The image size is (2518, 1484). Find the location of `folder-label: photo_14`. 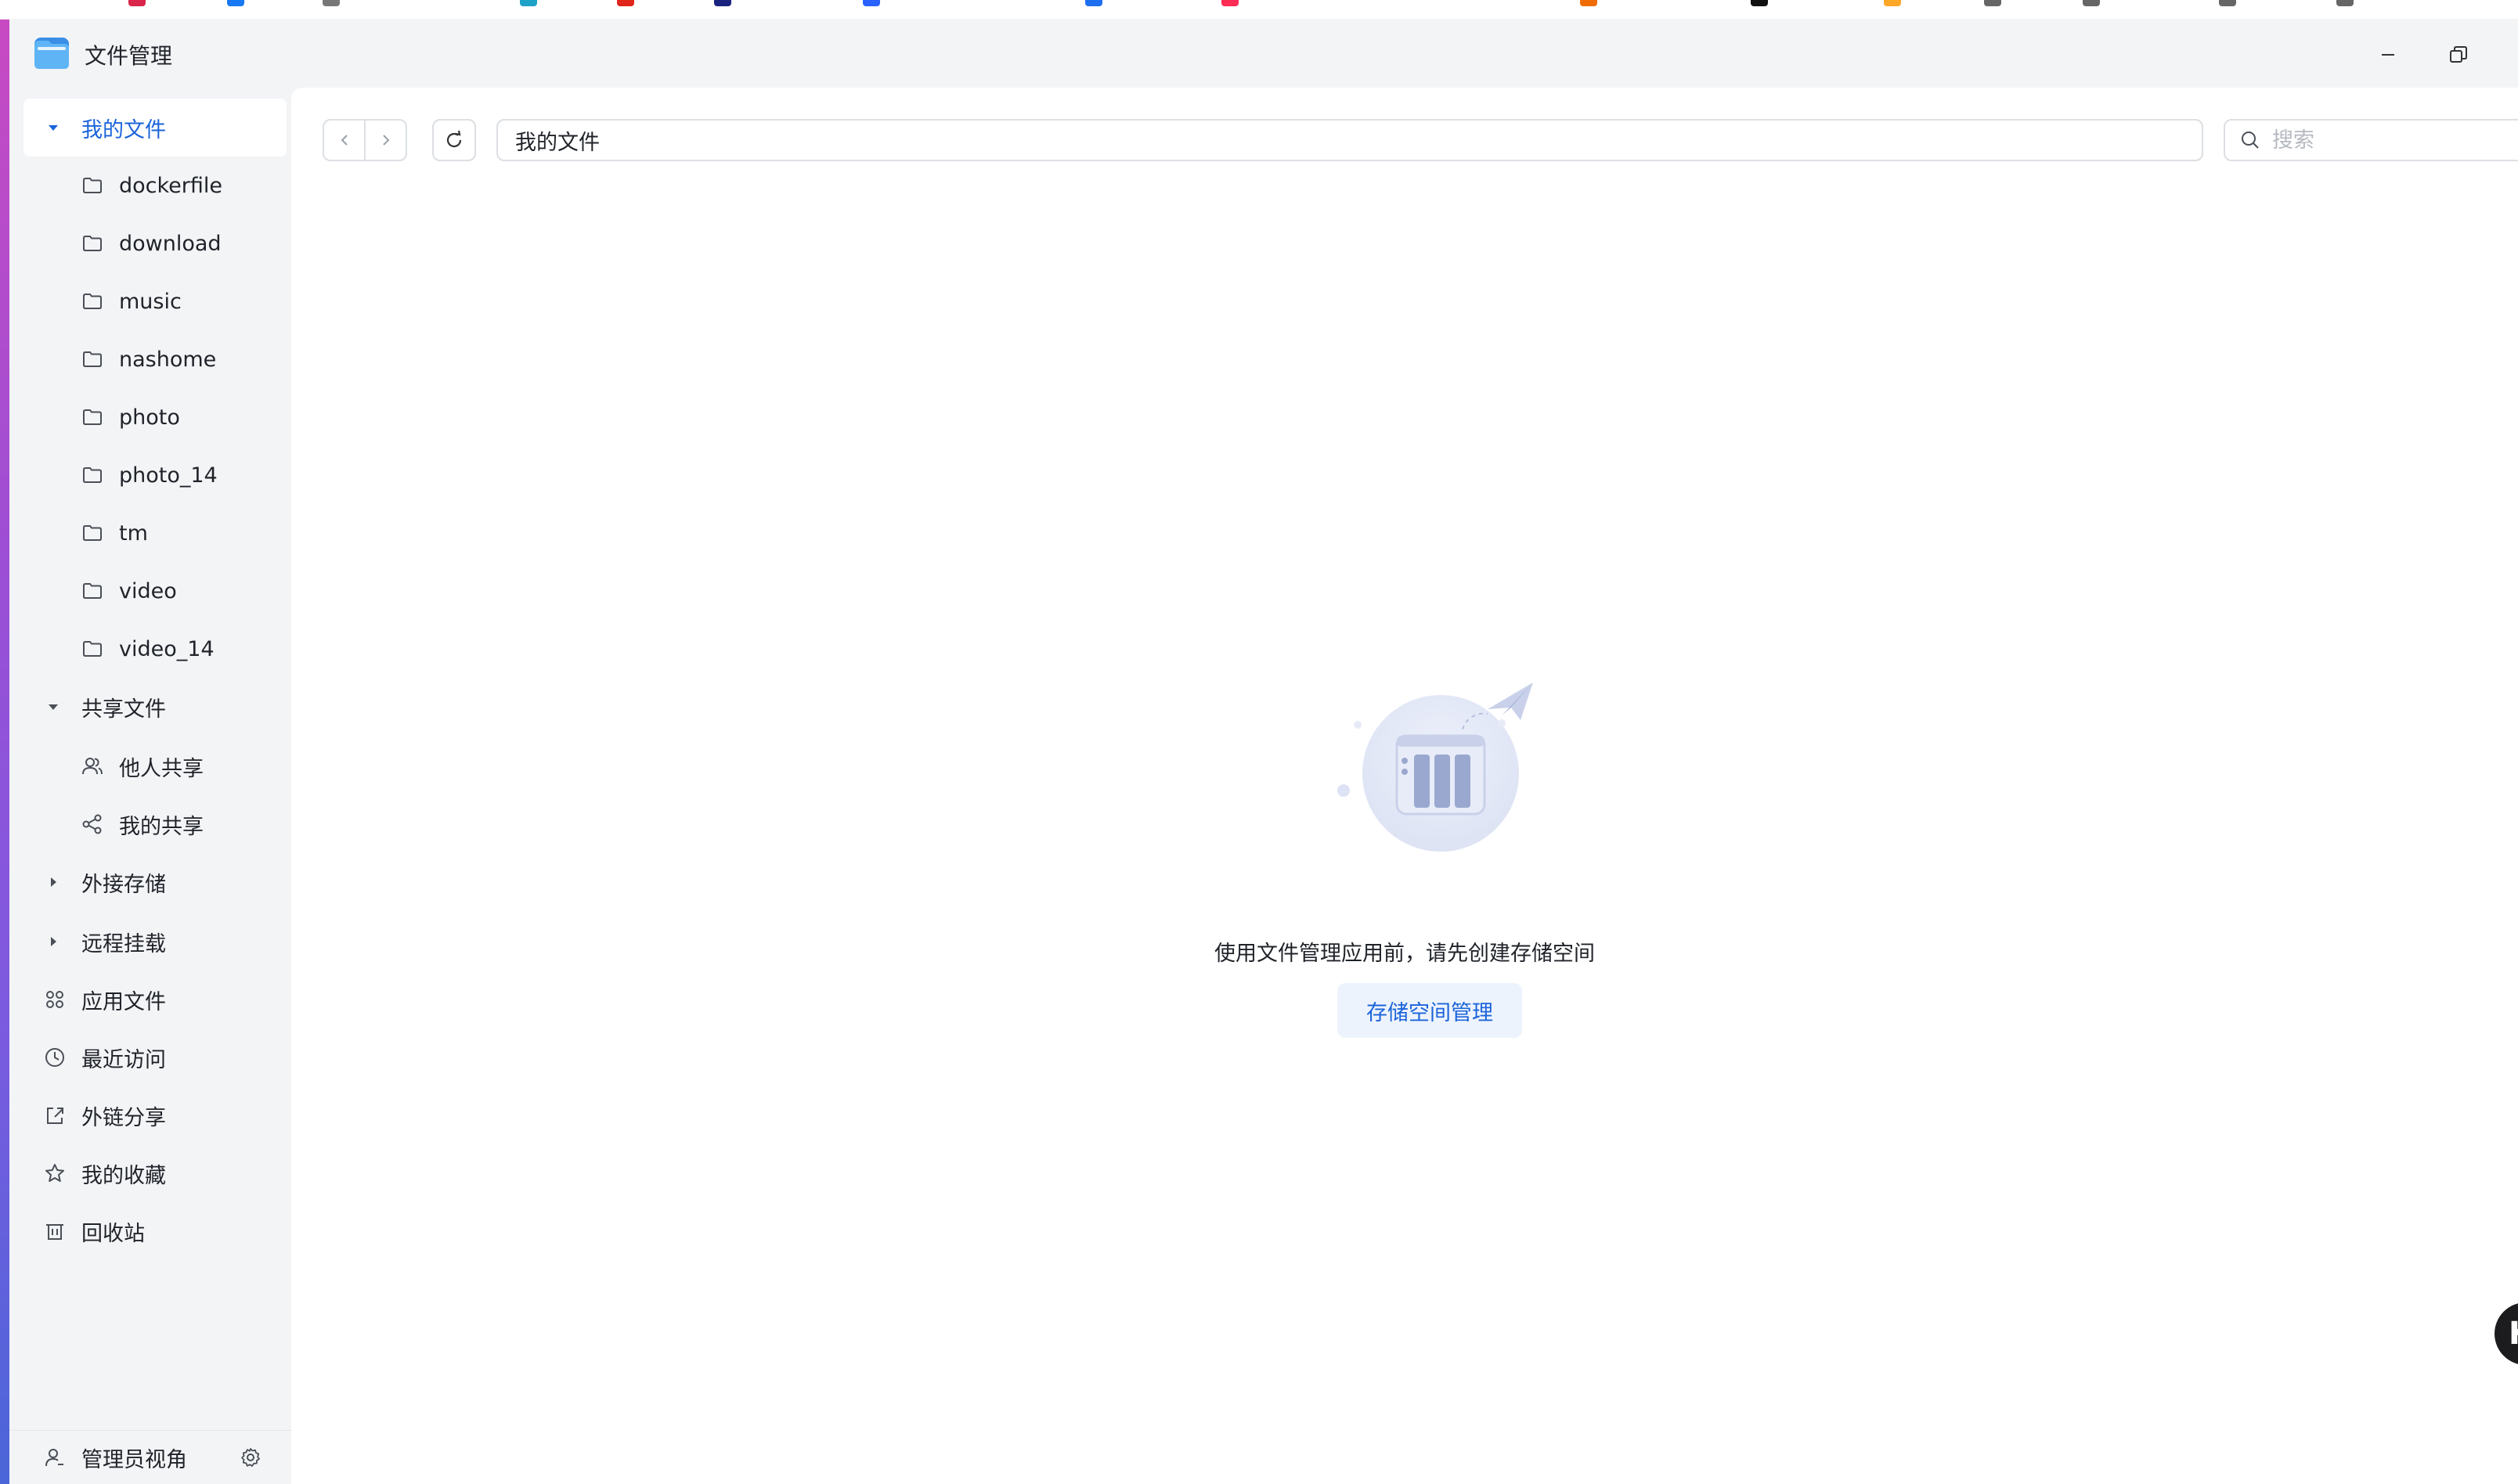

folder-label: photo_14 is located at coordinates (169, 475).